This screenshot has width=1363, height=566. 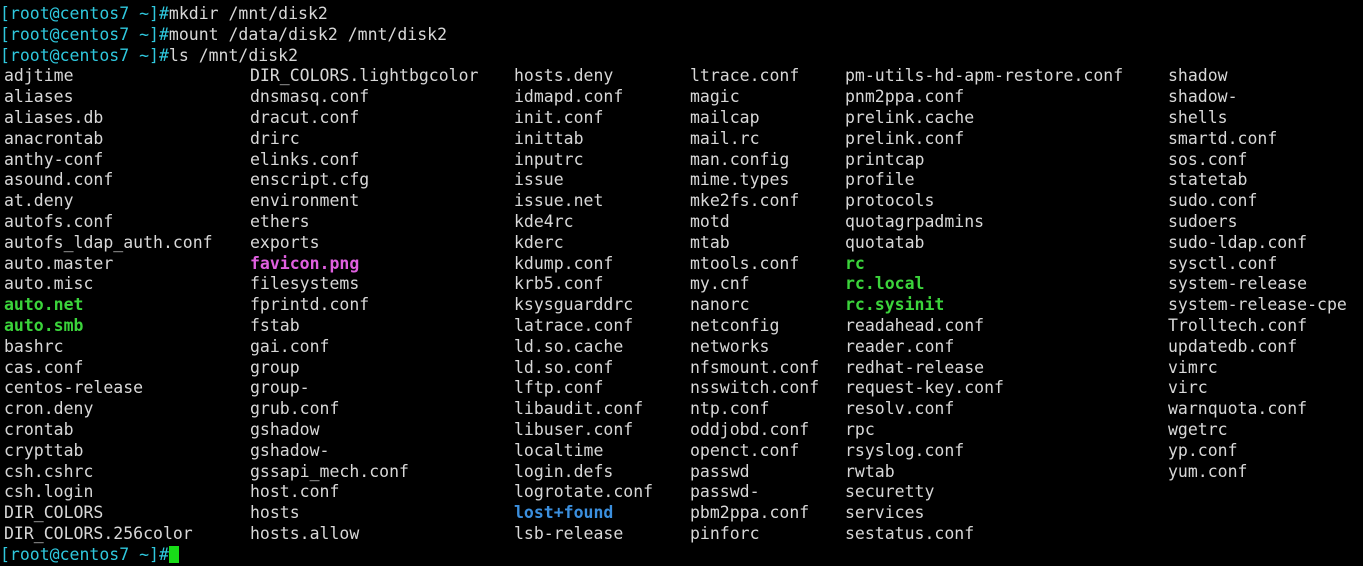 What do you see at coordinates (549, 138) in the screenshot?
I see `file-entry: inittab` at bounding box center [549, 138].